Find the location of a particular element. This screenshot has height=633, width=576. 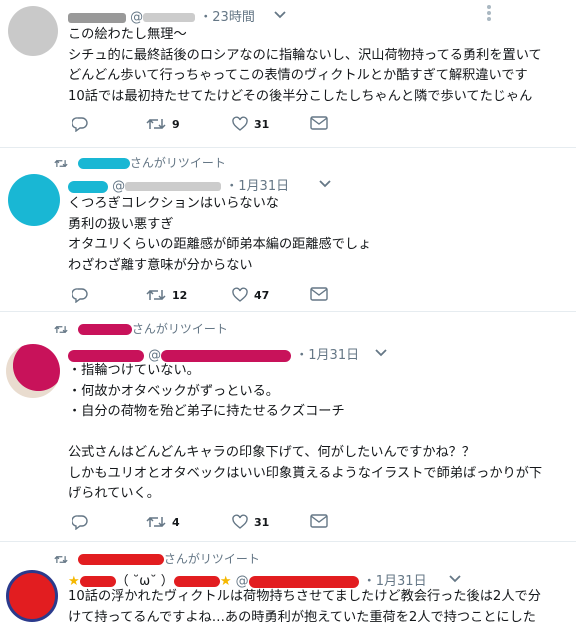

tweet-header: @ ・23時間 is located at coordinates (161, 15).